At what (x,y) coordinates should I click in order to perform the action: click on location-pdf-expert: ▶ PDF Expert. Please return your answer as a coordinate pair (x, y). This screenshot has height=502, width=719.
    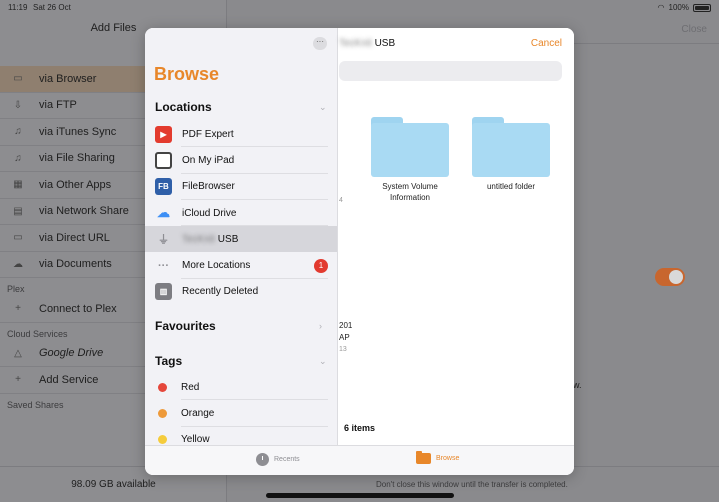
    Looking at the image, I should click on (241, 134).